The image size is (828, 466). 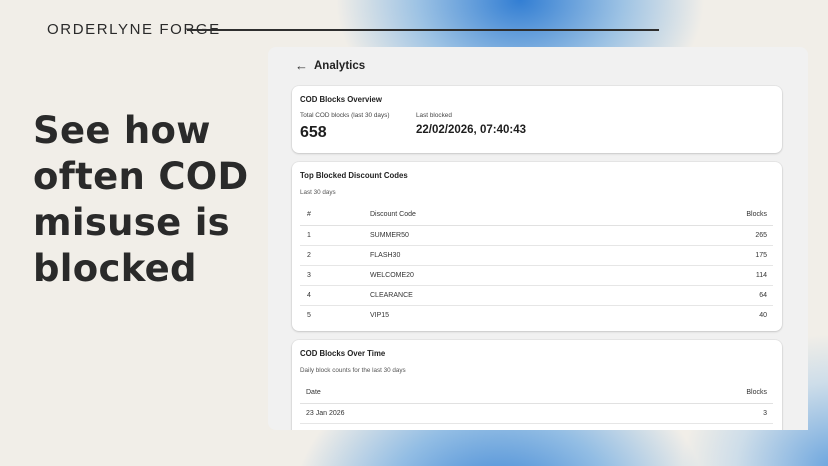 What do you see at coordinates (761, 255) in the screenshot?
I see `blocks-cell: 175` at bounding box center [761, 255].